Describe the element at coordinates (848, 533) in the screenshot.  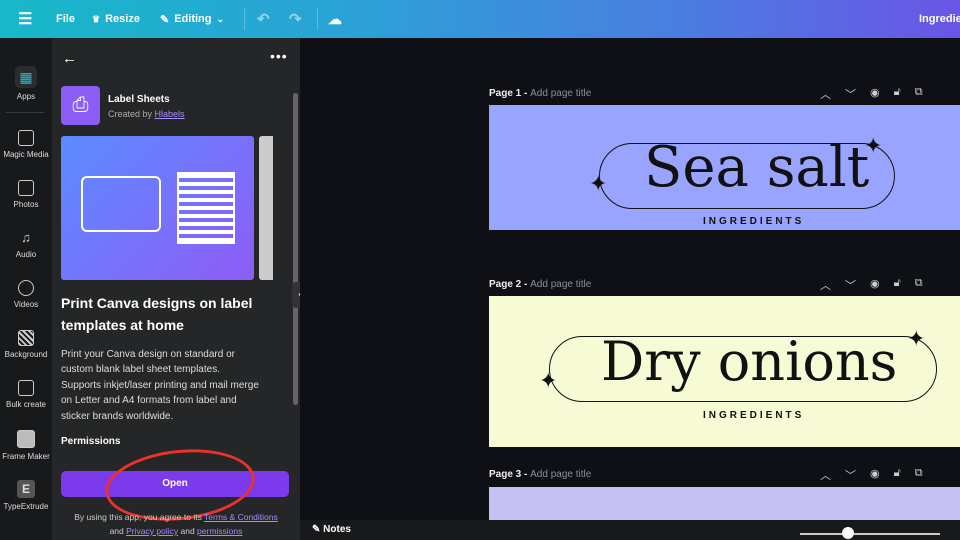
I see `zoom-slider-handle` at that location.